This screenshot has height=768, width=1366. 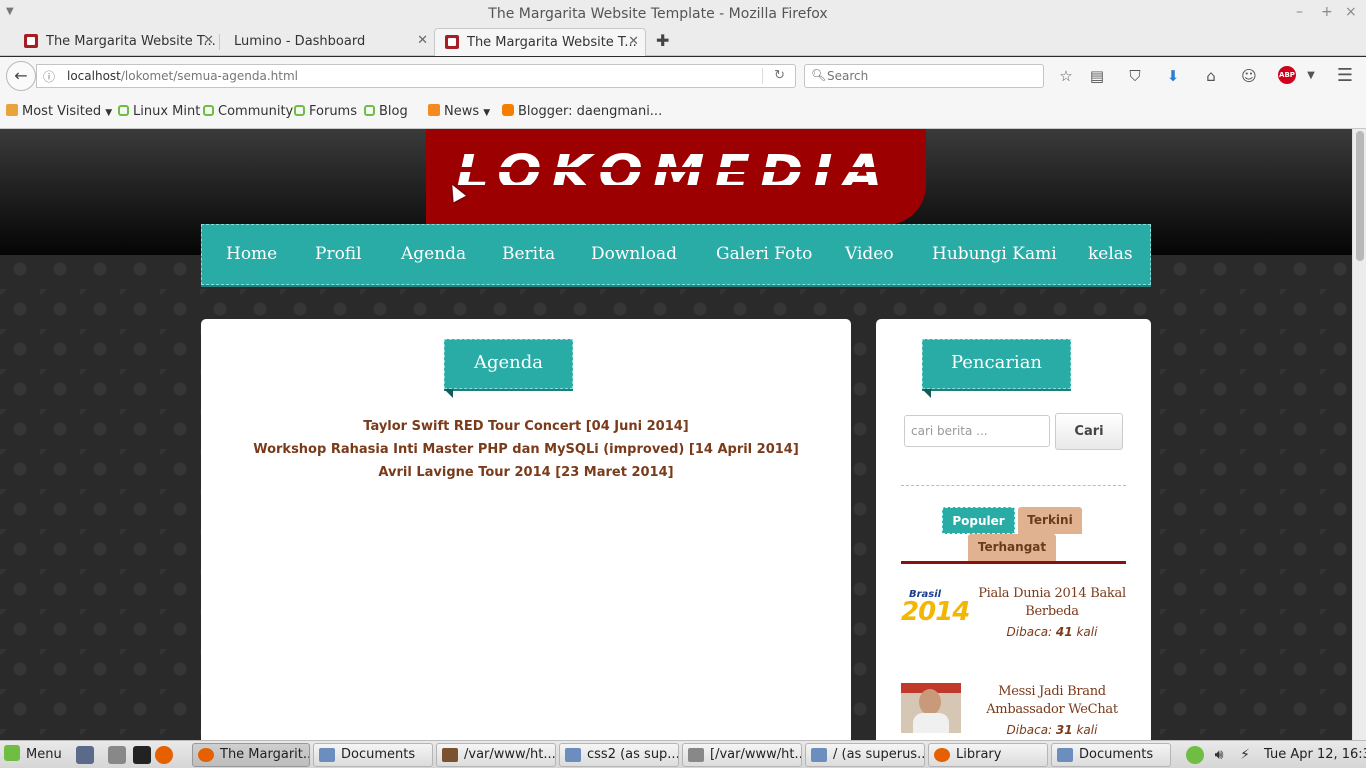 I want to click on news-read-count: Dibaca: 41 kali, so click(x=1052, y=632).